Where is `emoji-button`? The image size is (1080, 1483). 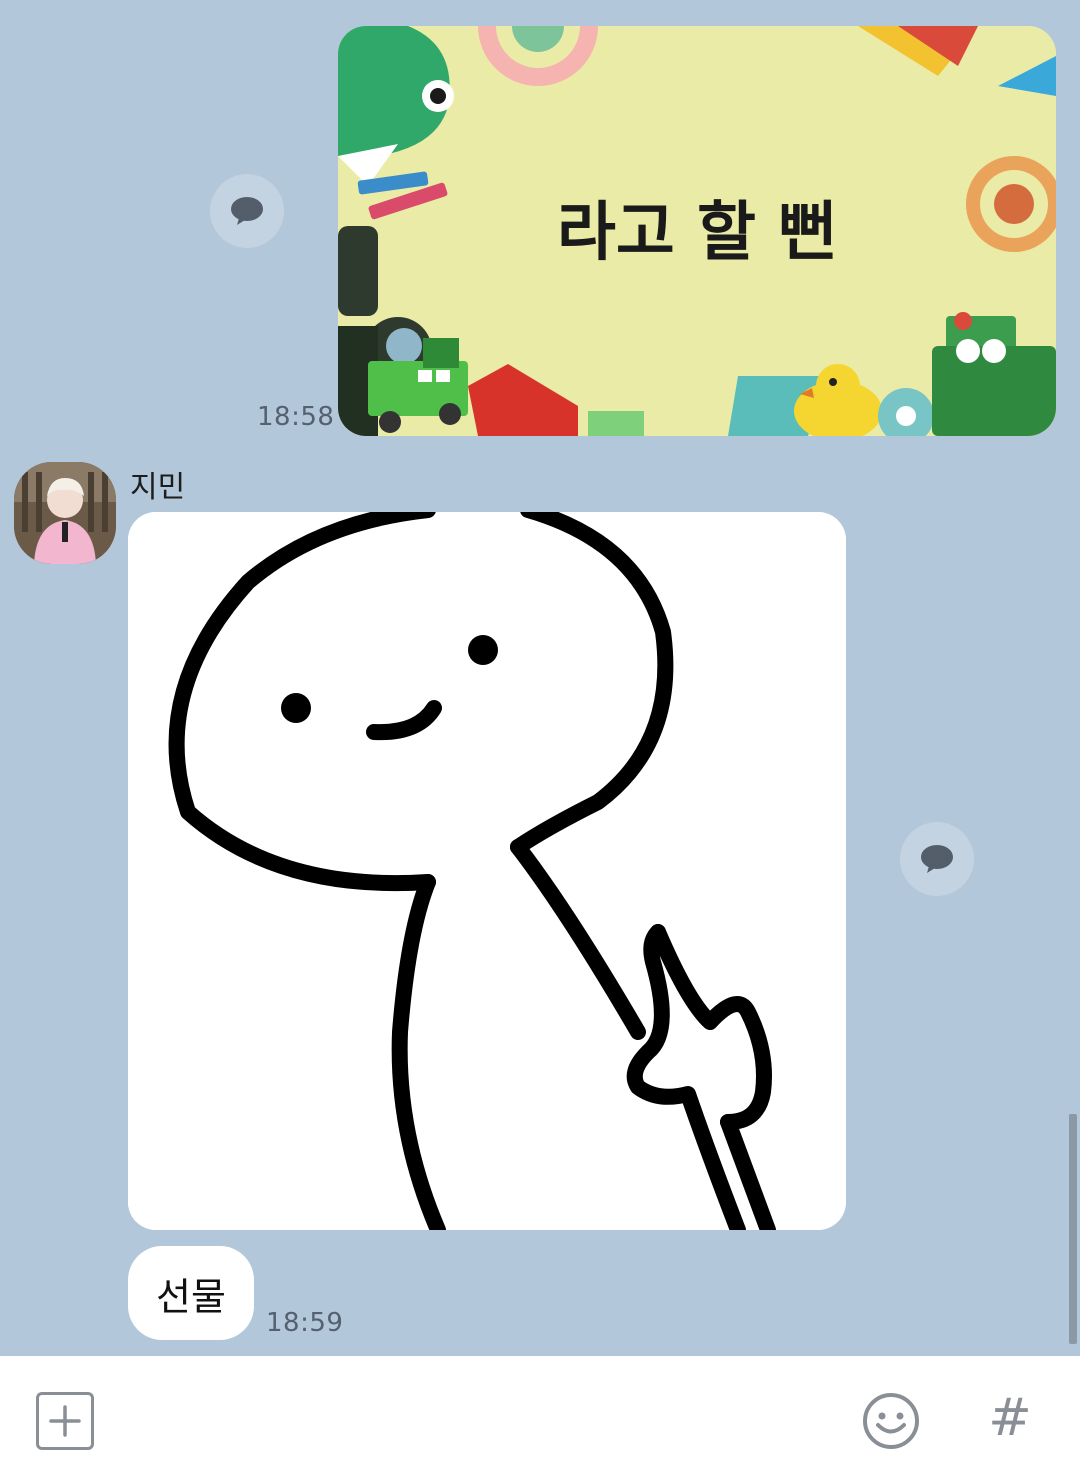
emoji-button is located at coordinates (891, 1421).